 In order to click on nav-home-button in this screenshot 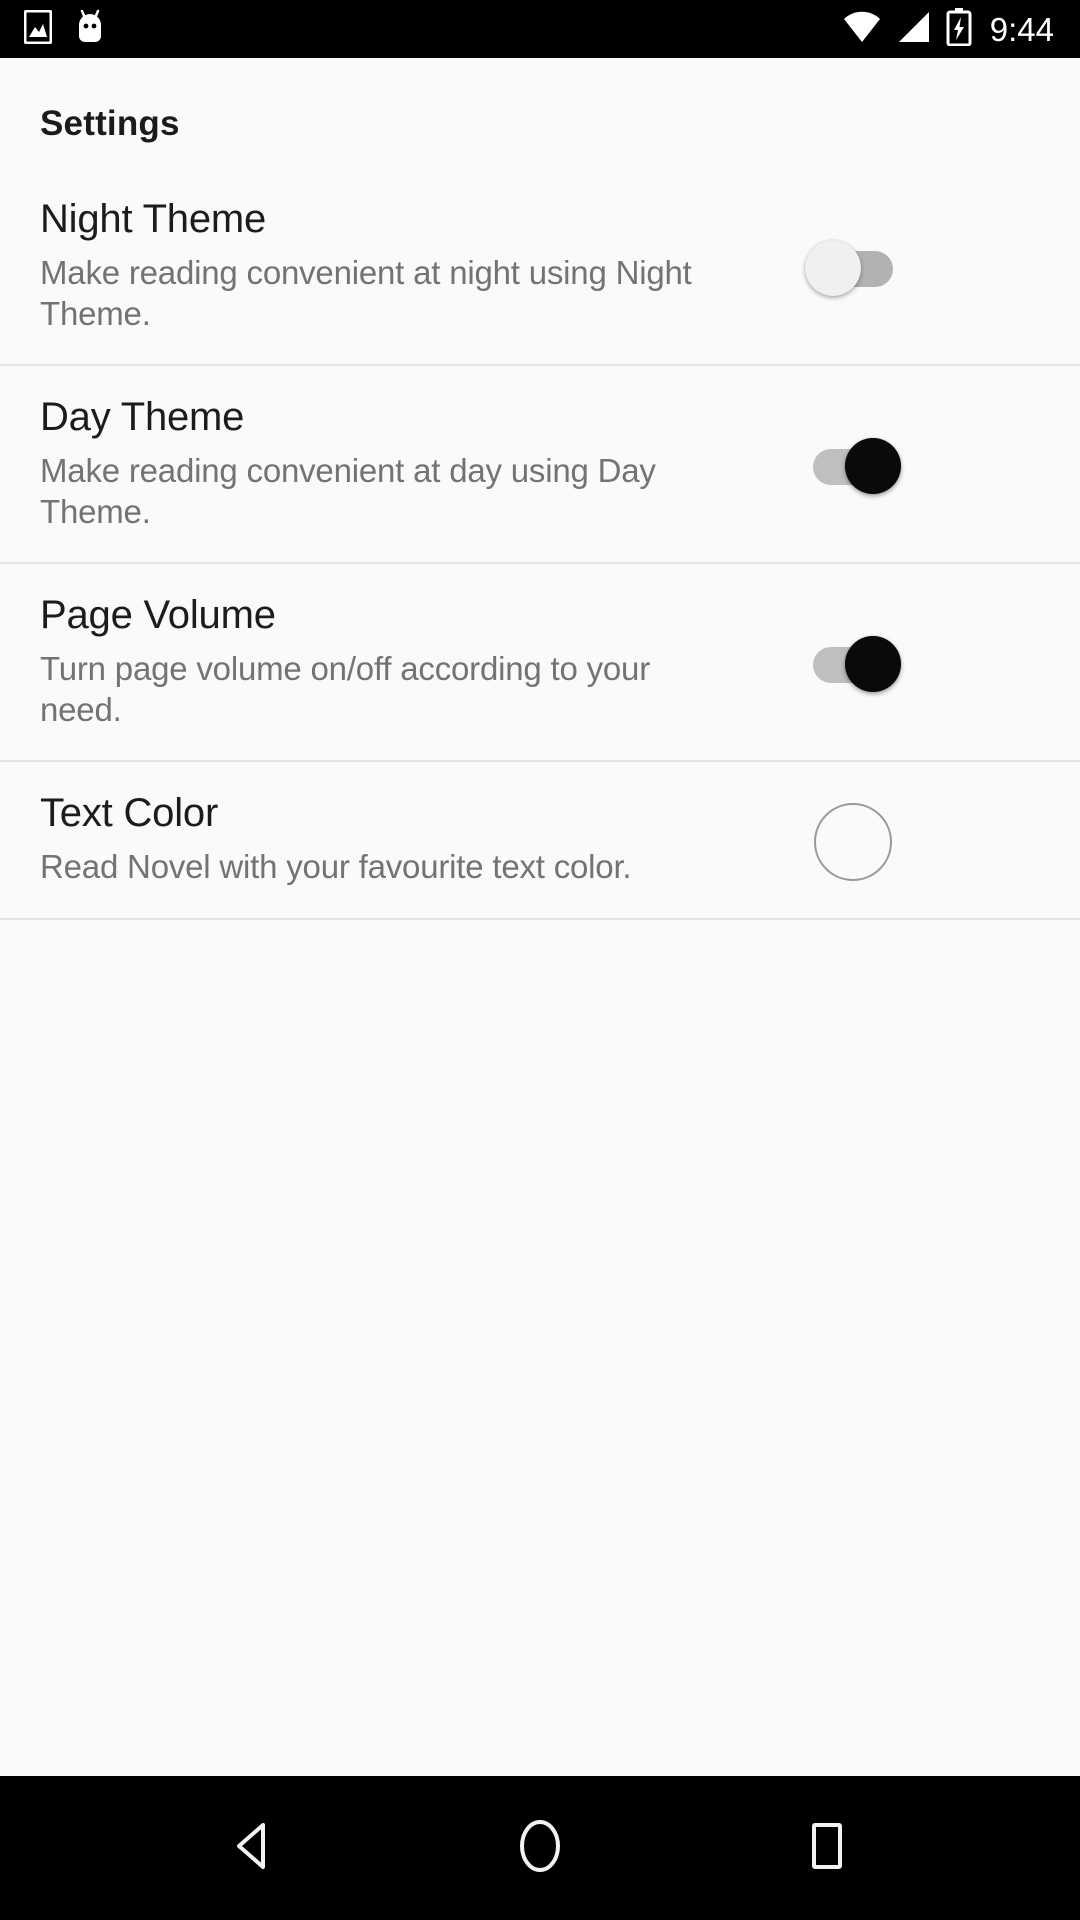, I will do `click(540, 1848)`.